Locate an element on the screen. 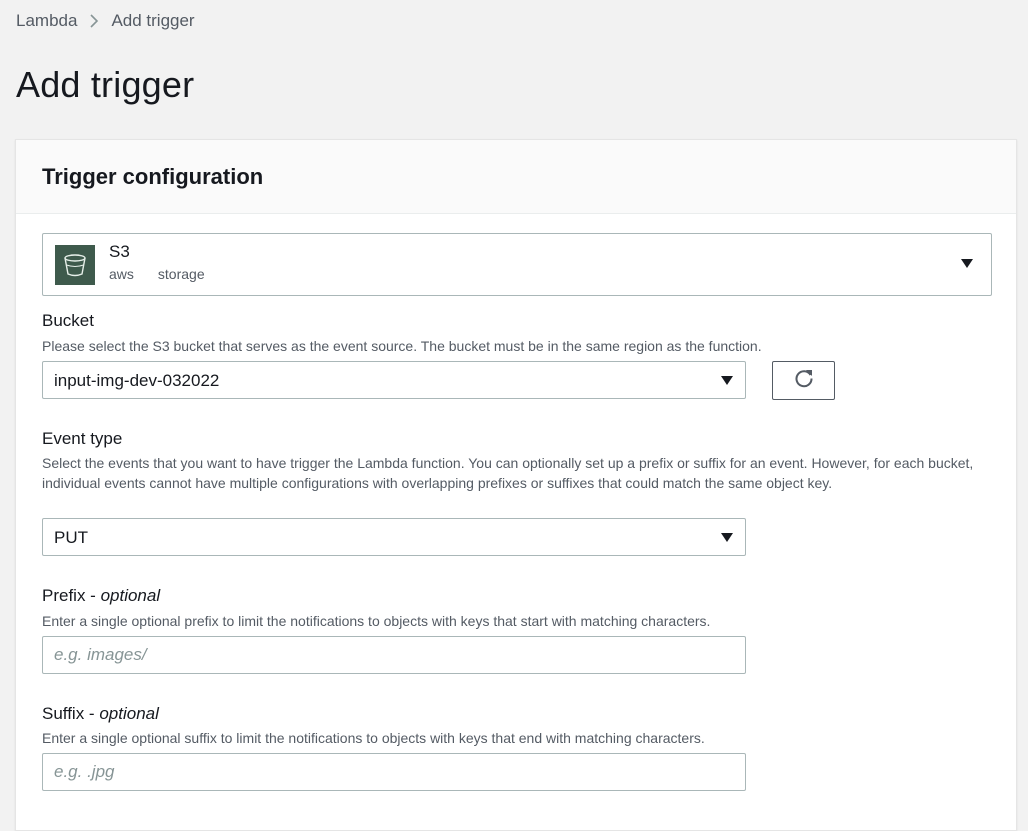 Image resolution: width=1028 pixels, height=831 pixels. breadcrumb-current: Add trigger is located at coordinates (153, 20).